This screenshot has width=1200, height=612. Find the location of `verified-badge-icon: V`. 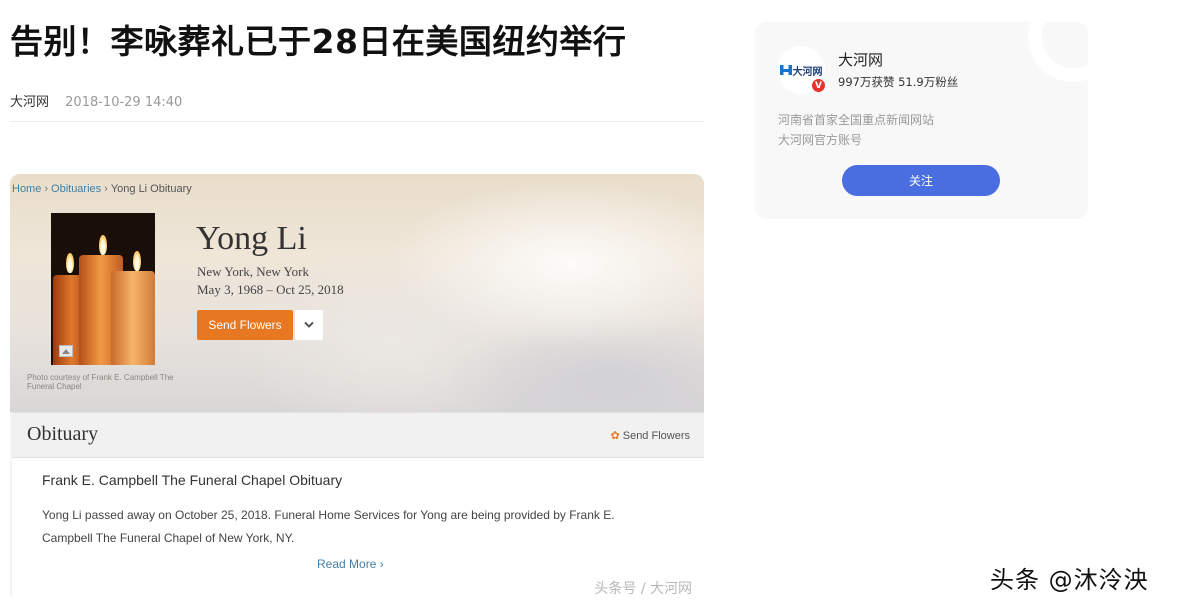

verified-badge-icon: V is located at coordinates (818, 85).